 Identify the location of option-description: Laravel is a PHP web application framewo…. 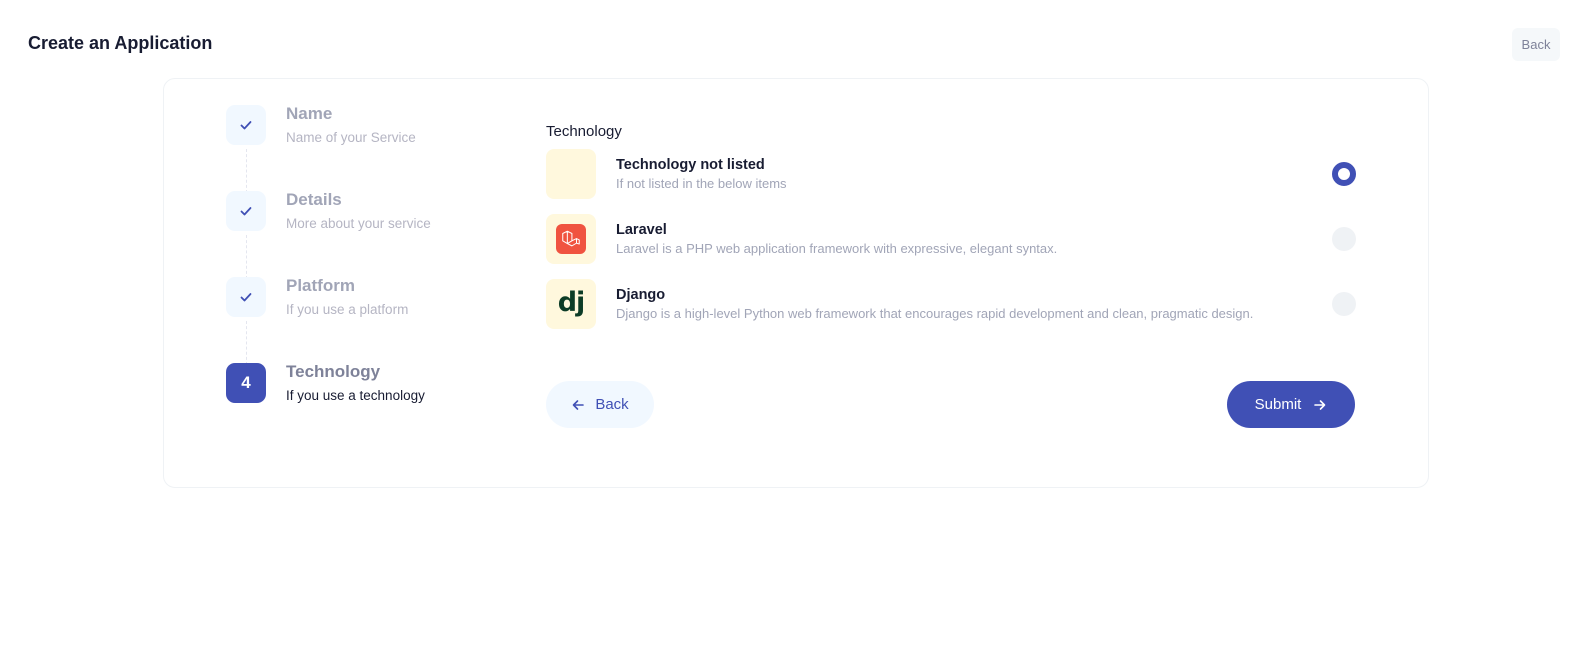
(837, 248).